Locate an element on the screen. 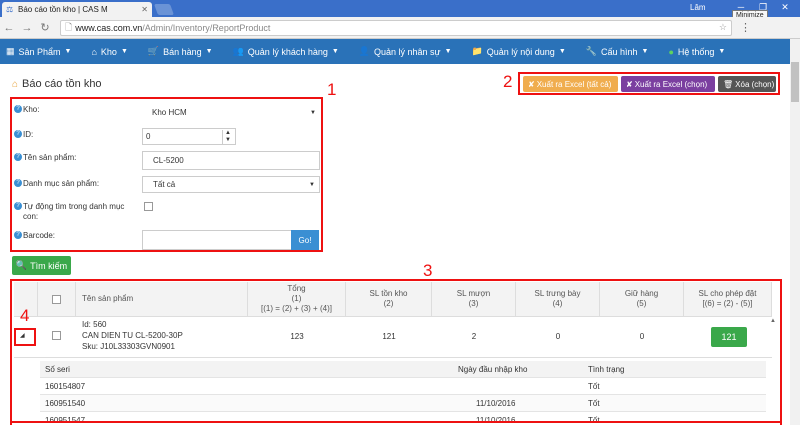  export-all-button: ✘ Xuất ra Excel (tất cả) is located at coordinates (570, 84).